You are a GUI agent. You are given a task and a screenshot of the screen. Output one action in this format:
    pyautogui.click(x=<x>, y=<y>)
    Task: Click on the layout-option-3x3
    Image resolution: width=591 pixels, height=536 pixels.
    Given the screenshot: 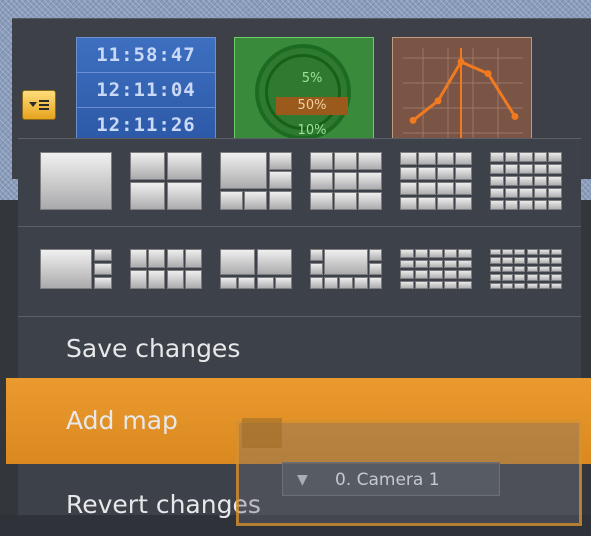 What is the action you would take?
    pyautogui.click(x=346, y=181)
    